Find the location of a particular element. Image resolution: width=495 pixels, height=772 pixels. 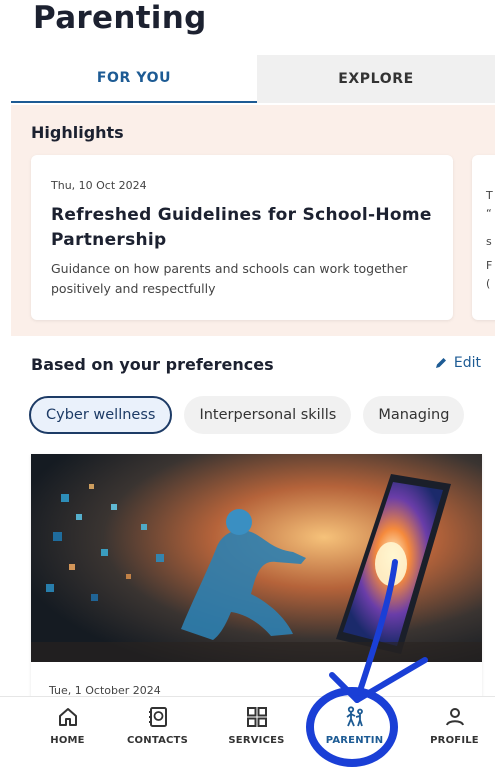

contacts-icon is located at coordinates (157, 717).